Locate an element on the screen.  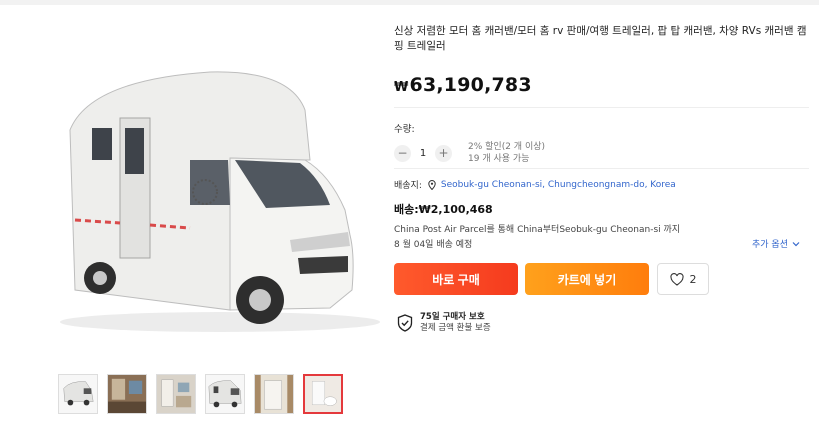
wishlist-count: 2 is located at coordinates (693, 279).